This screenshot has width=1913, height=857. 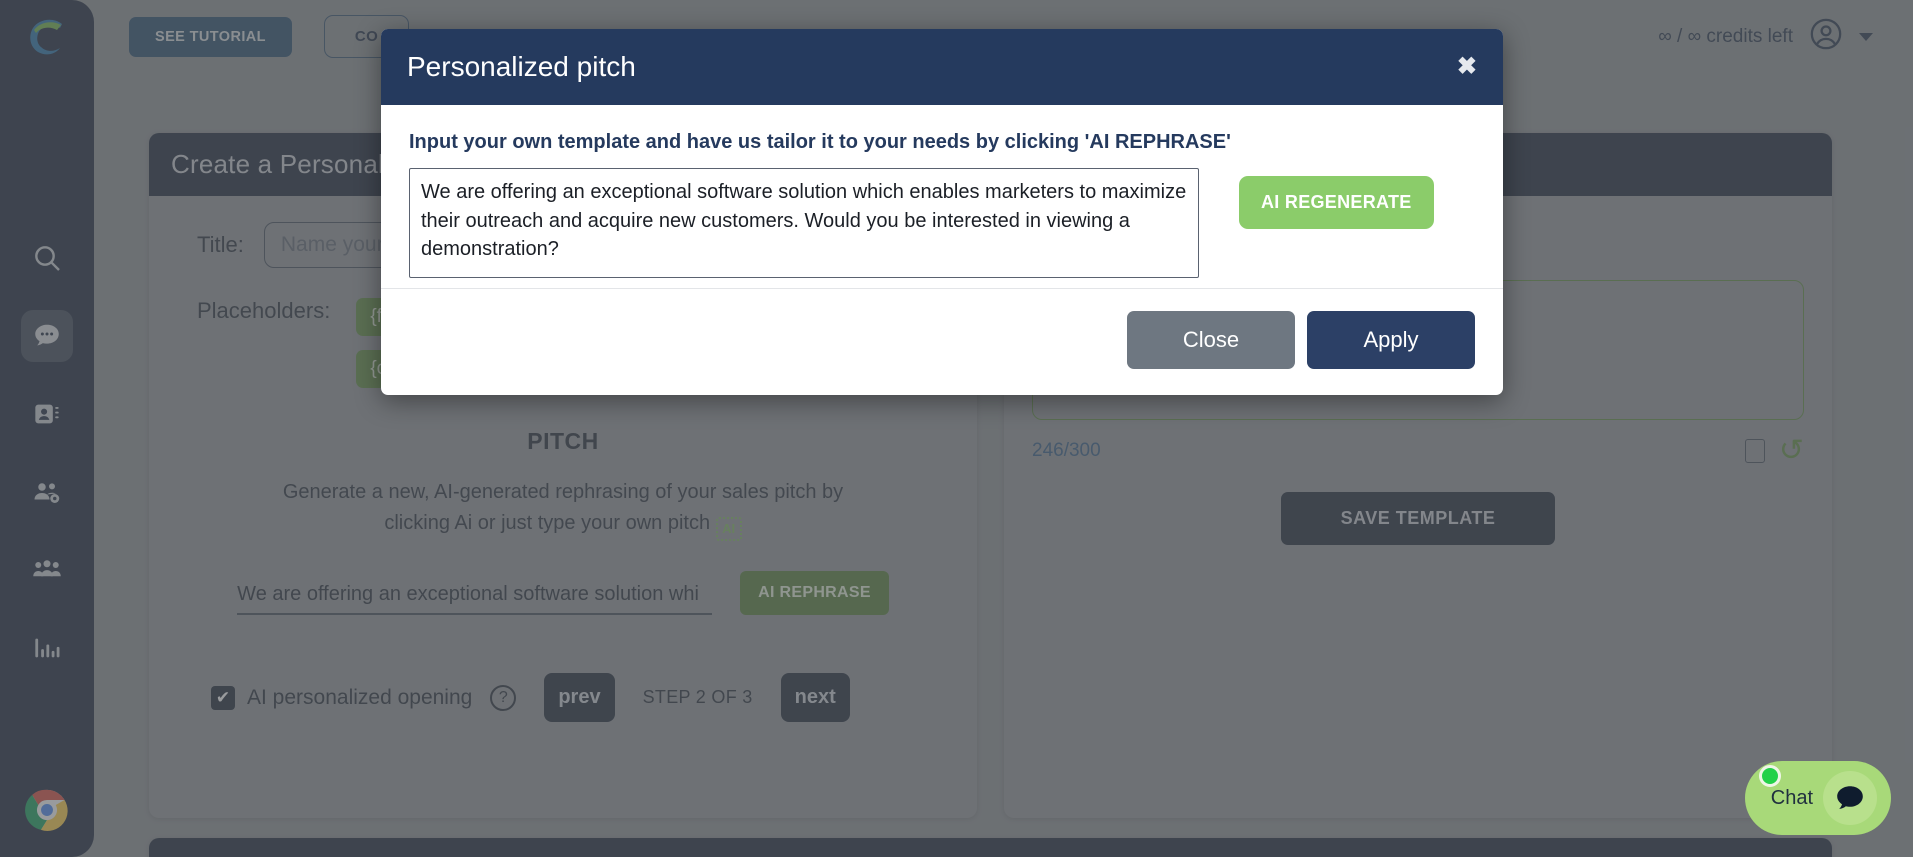 What do you see at coordinates (1769, 776) in the screenshot?
I see `online-status-dot` at bounding box center [1769, 776].